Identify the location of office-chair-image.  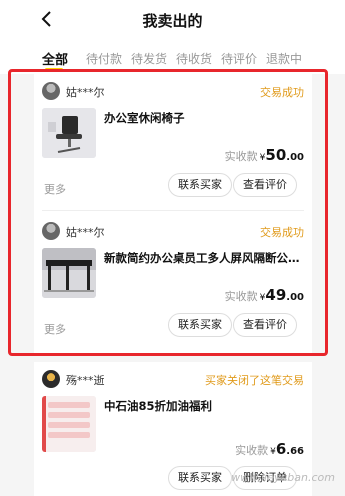
(69, 133).